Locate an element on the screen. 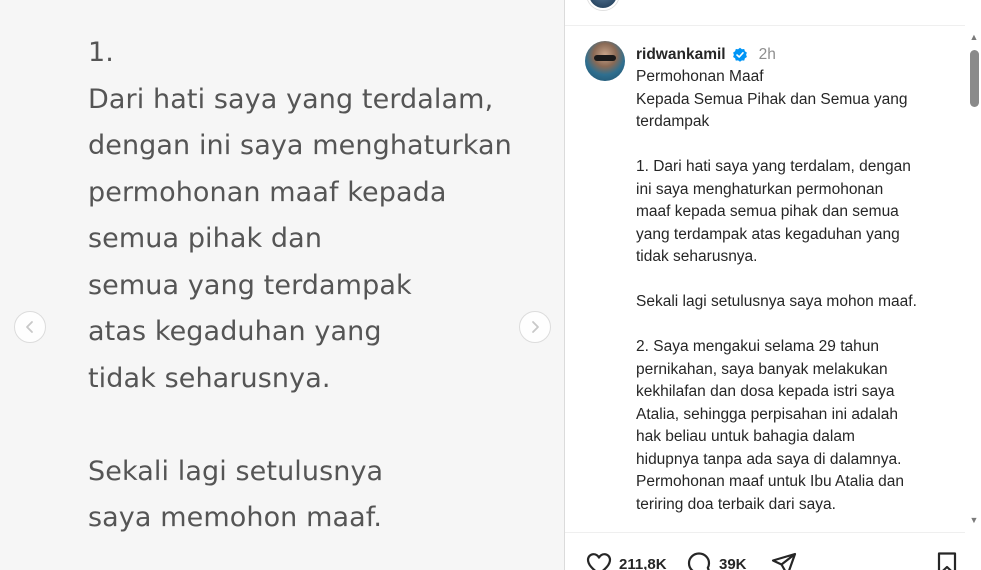 This screenshot has height=570, width=981. caption-line: kekhilafan dan dosa kepada istri saya is located at coordinates (765, 391).